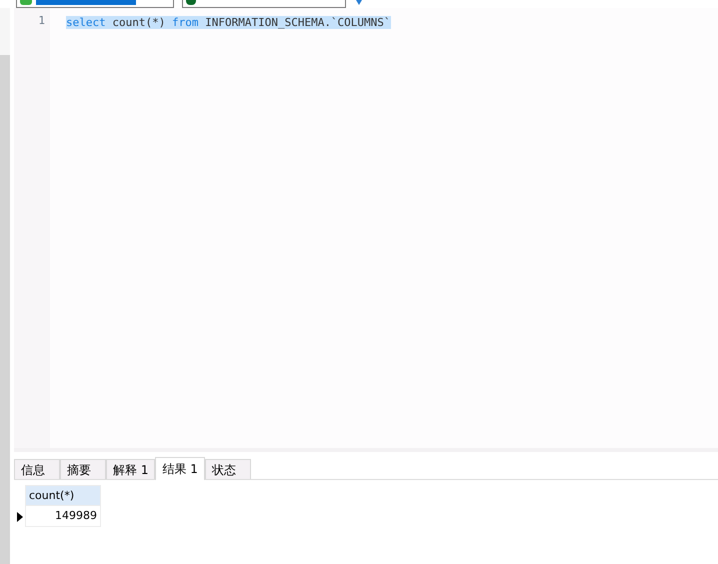  I want to click on result-tab: 摘要, so click(83, 469).